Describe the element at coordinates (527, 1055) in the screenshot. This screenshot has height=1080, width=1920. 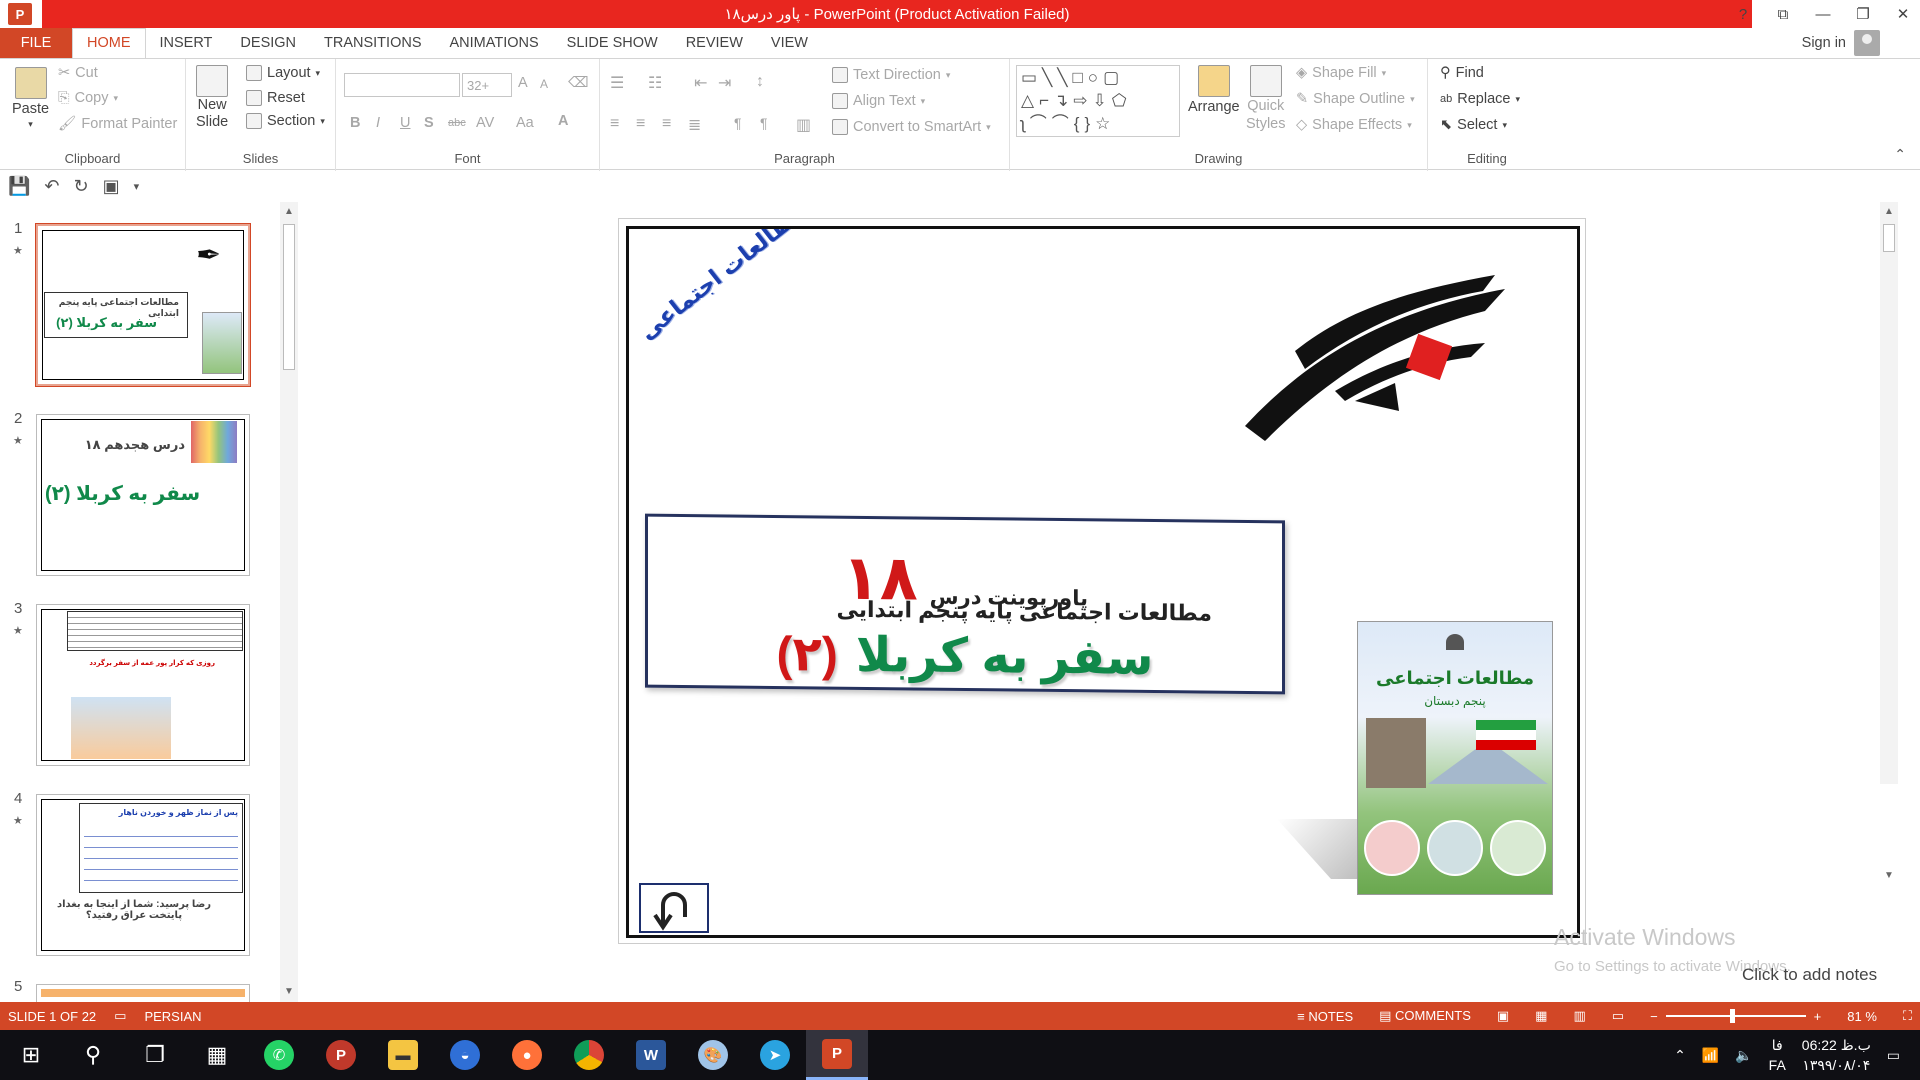
I see `firefox-icon: ●` at that location.